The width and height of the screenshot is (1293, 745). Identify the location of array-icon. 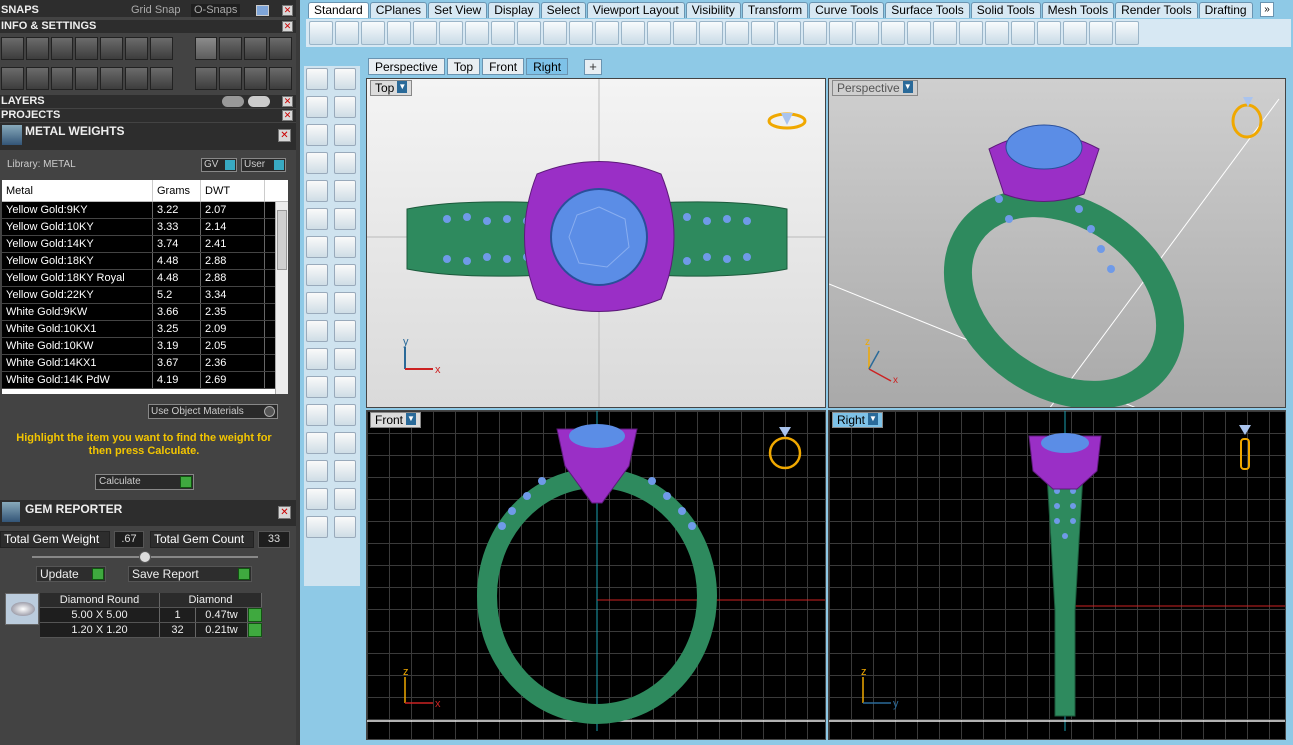
(317, 387).